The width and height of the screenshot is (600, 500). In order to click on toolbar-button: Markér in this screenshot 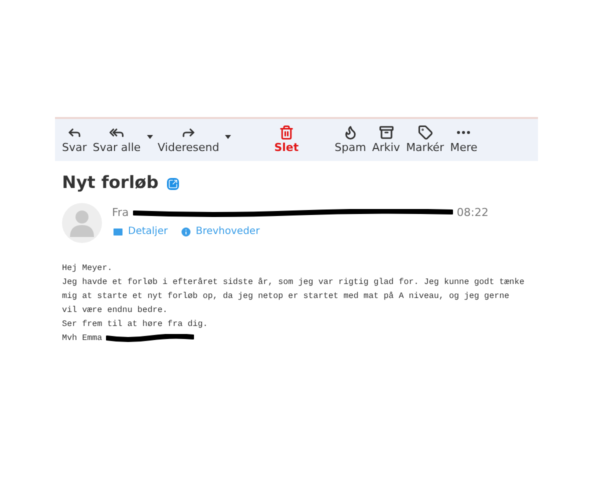, I will do `click(425, 140)`.